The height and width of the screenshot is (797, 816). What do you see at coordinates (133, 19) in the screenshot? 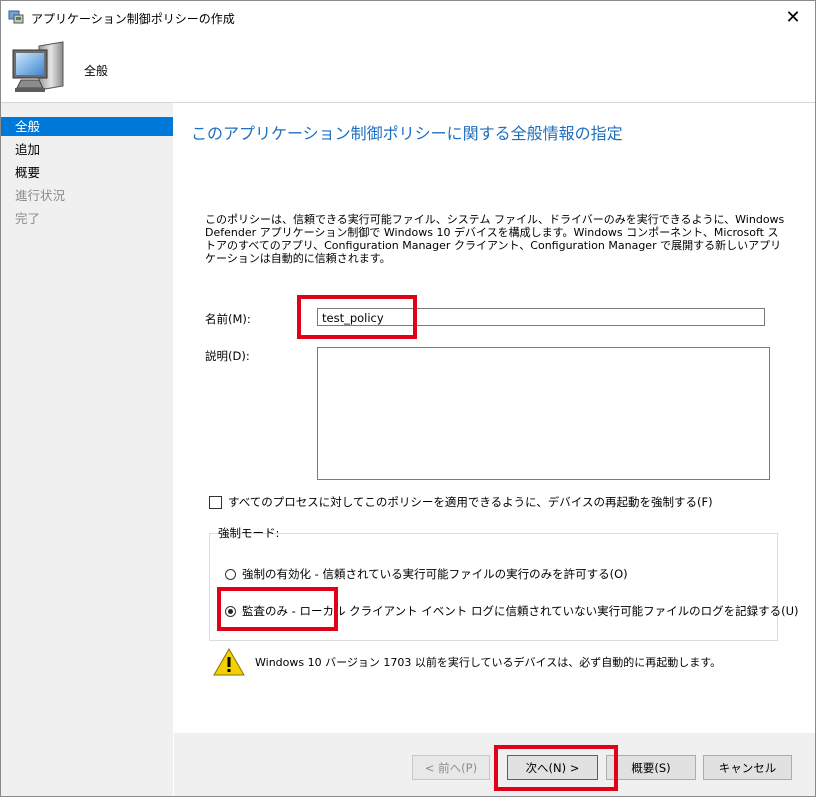
I see `window-title: アプリケーション制御ポリシーの作成` at bounding box center [133, 19].